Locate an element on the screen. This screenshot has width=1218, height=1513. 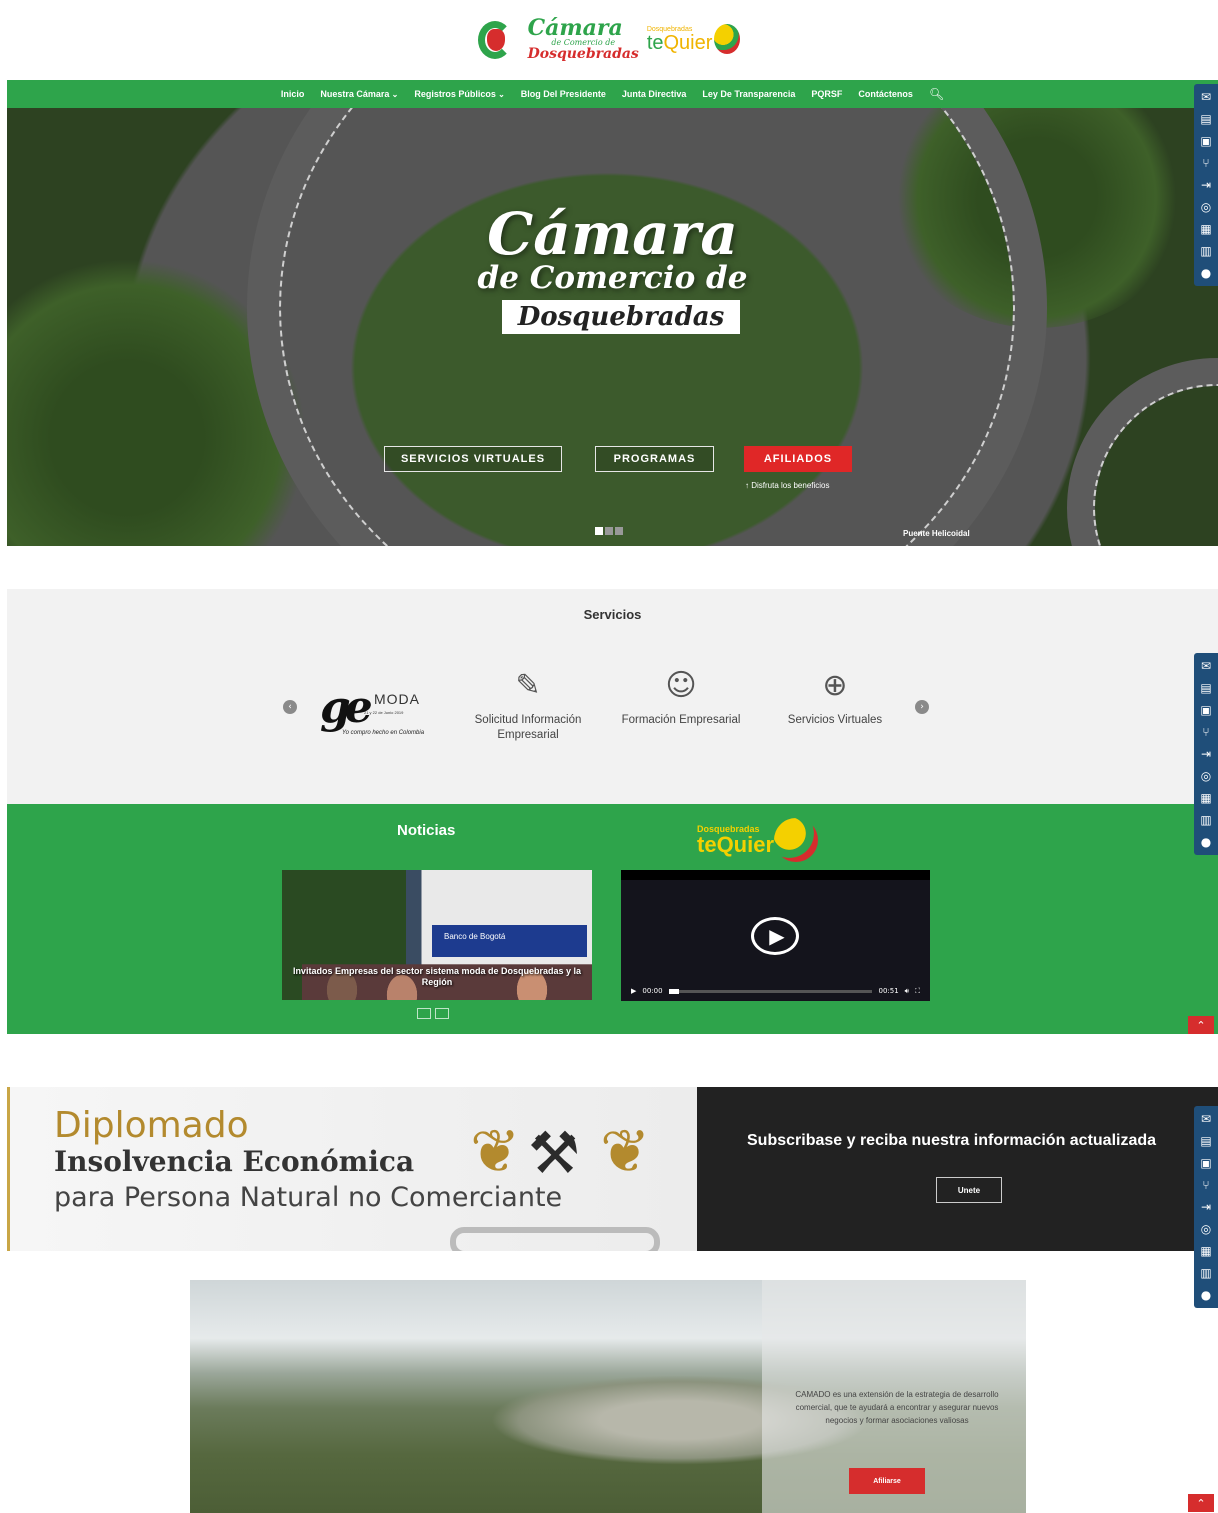
hero-caption: Puente Helicoidal is located at coordinates (936, 533).